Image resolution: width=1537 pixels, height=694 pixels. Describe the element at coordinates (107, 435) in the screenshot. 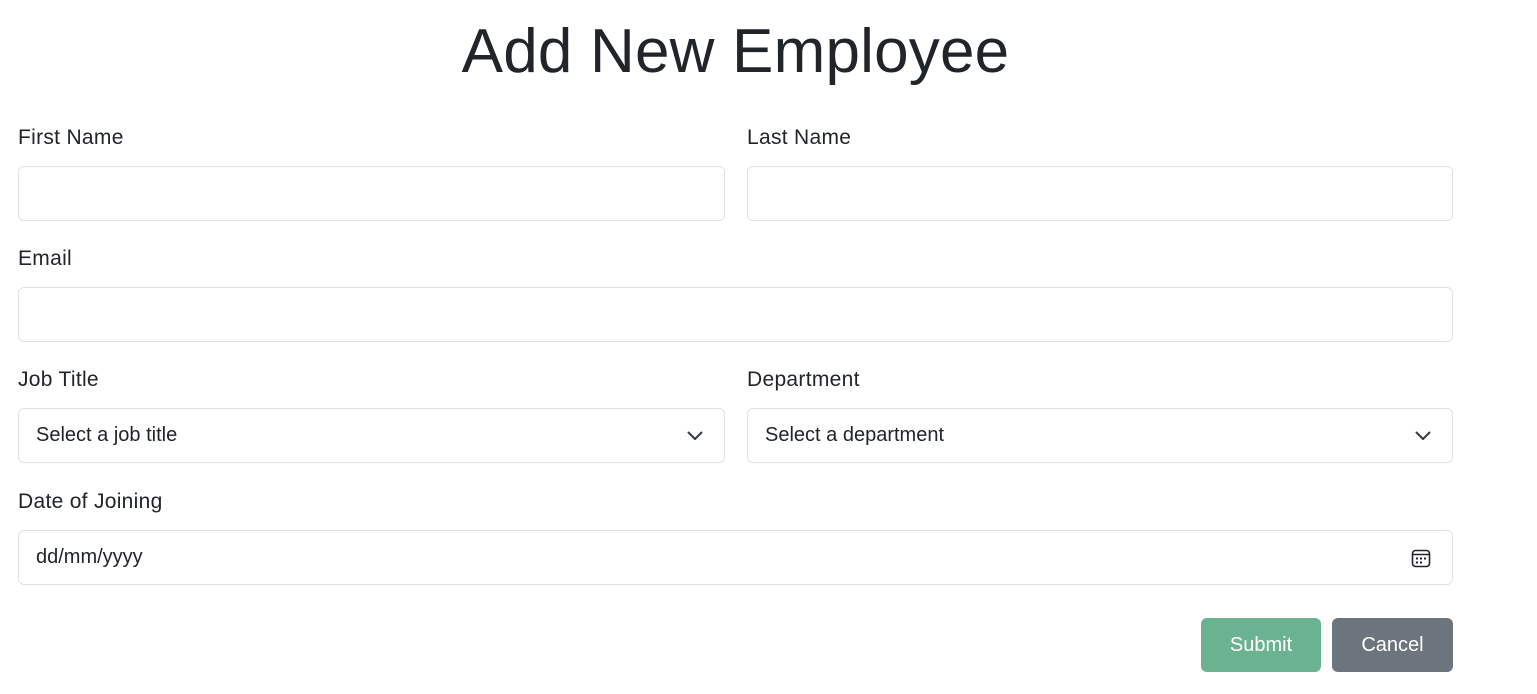

I see `job-title-selected-value: Select a job title` at that location.